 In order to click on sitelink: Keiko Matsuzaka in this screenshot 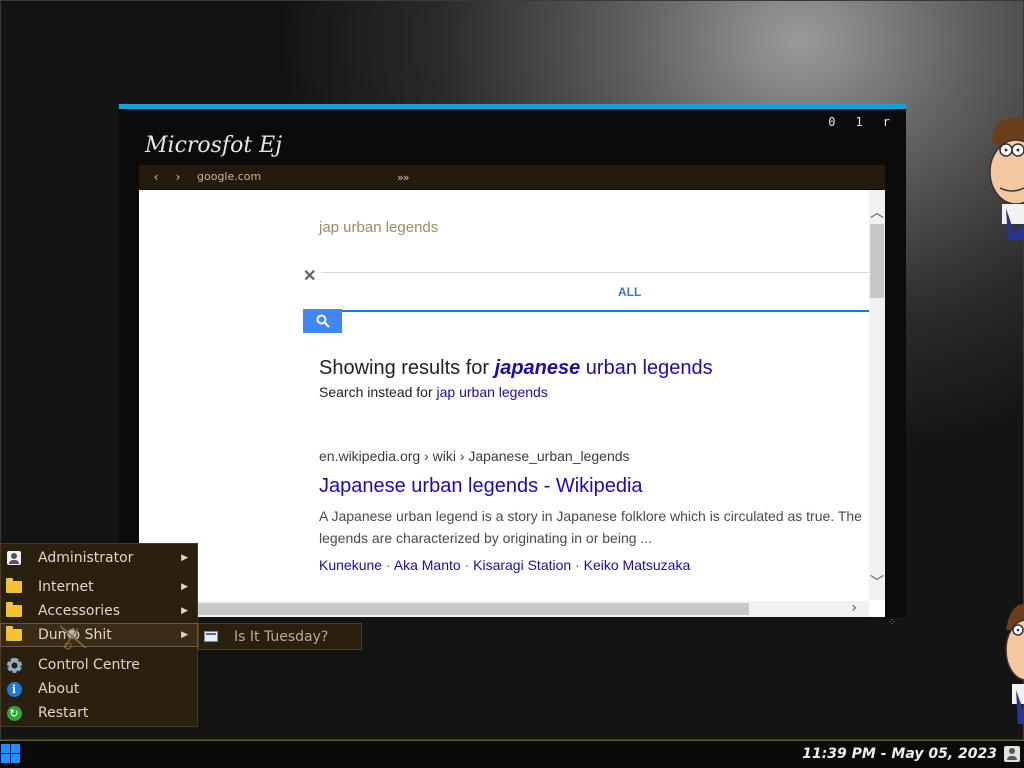, I will do `click(637, 565)`.